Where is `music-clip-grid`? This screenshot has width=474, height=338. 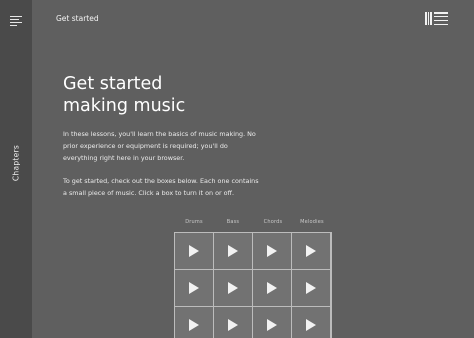 music-clip-grid is located at coordinates (253, 285).